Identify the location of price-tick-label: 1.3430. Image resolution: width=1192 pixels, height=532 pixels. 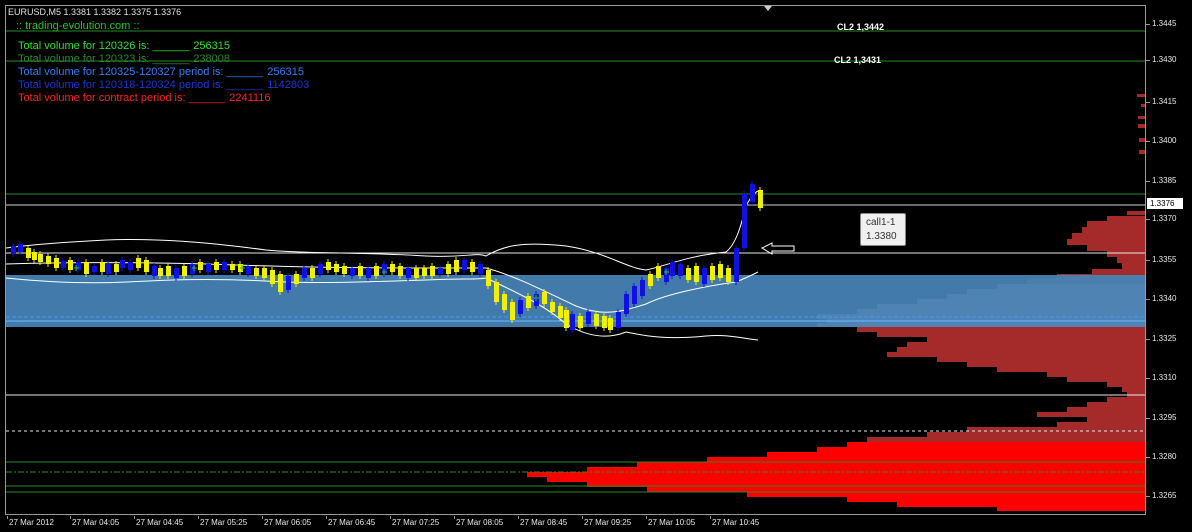
(1164, 59).